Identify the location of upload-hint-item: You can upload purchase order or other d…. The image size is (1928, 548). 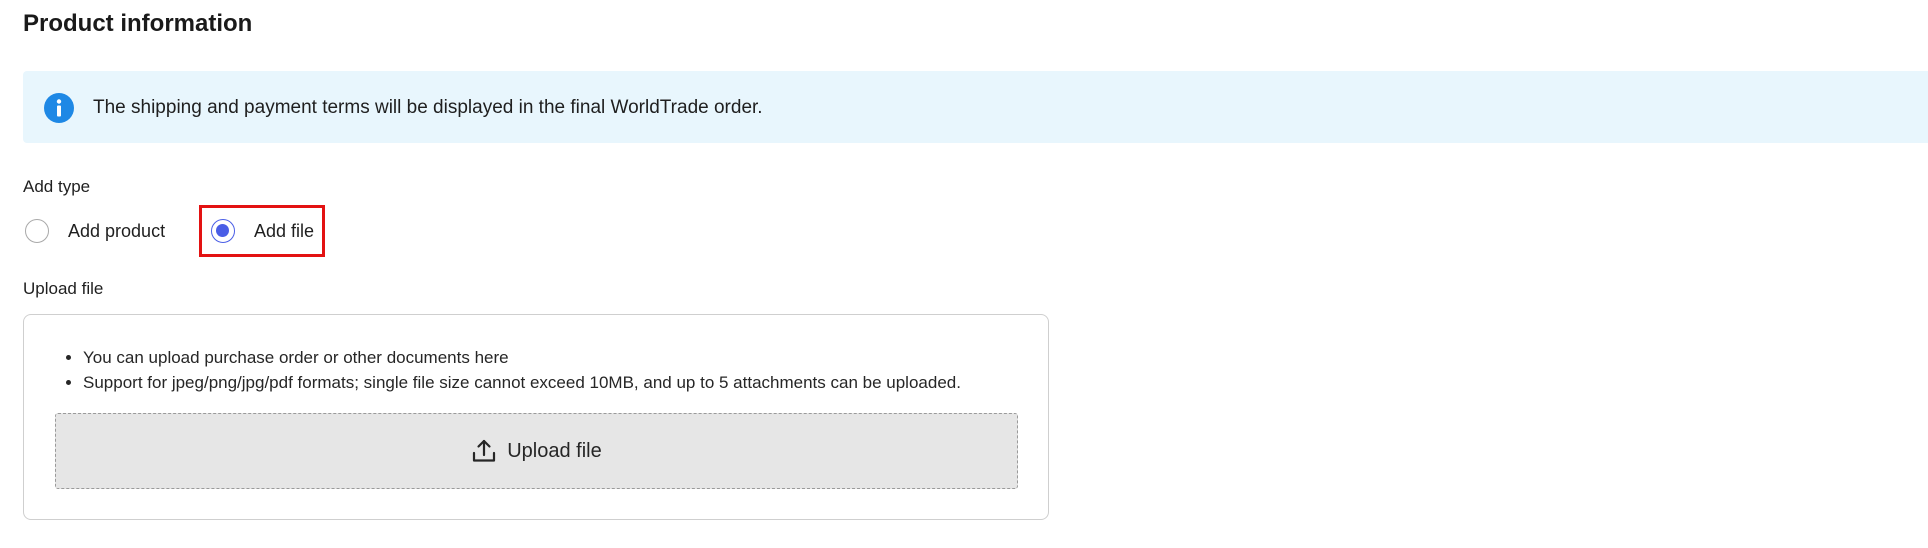
(522, 357).